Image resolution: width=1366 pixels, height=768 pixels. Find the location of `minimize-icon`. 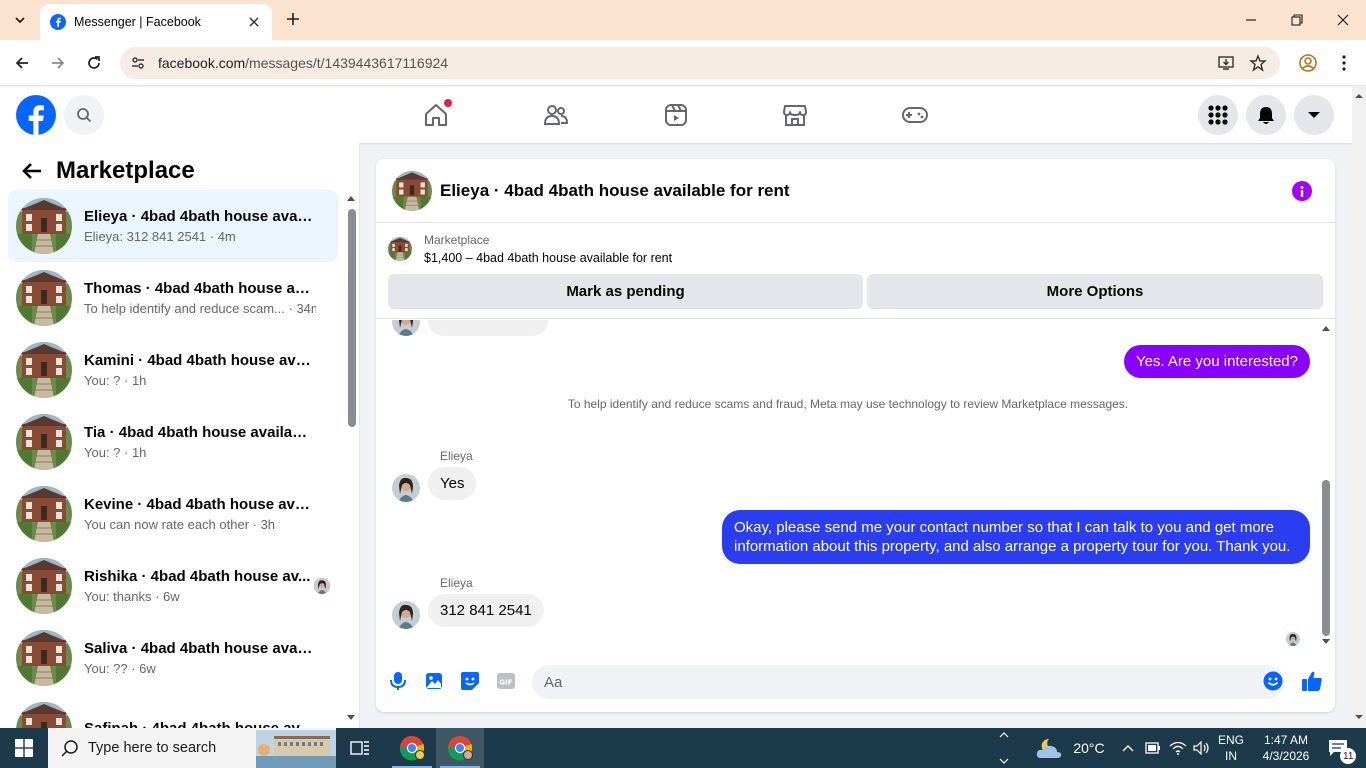

minimize-icon is located at coordinates (1251, 20).